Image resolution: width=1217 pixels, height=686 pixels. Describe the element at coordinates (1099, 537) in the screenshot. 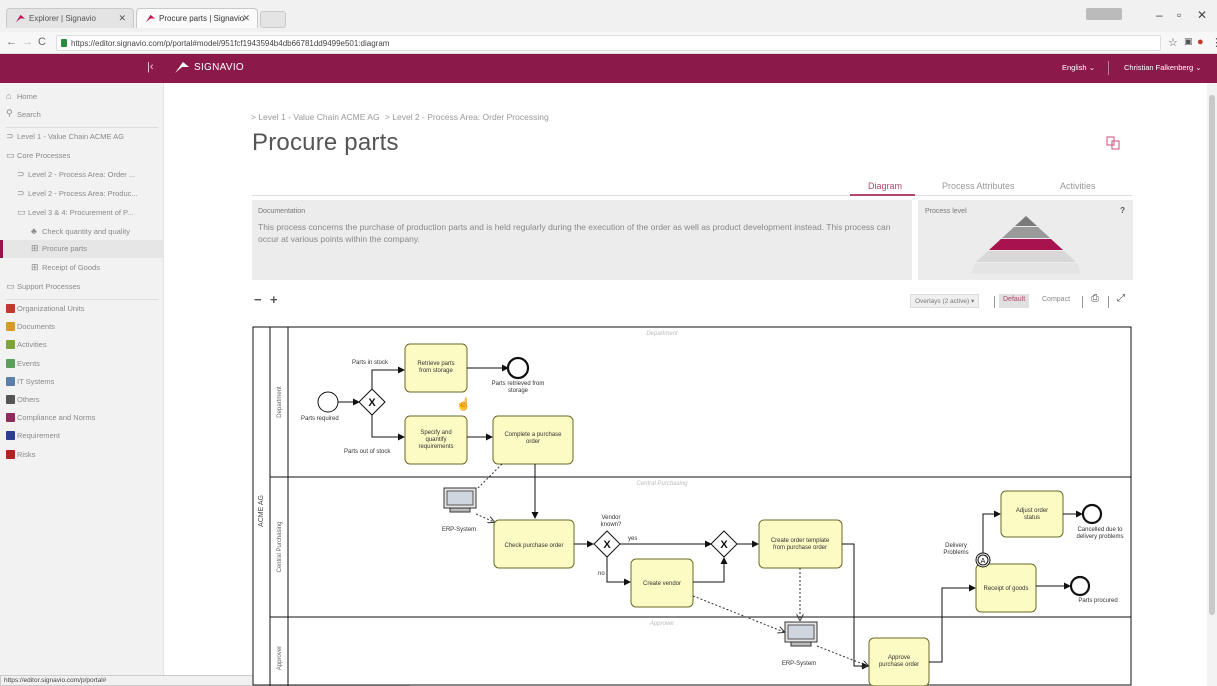

I see `svg-text: delivery problems` at that location.